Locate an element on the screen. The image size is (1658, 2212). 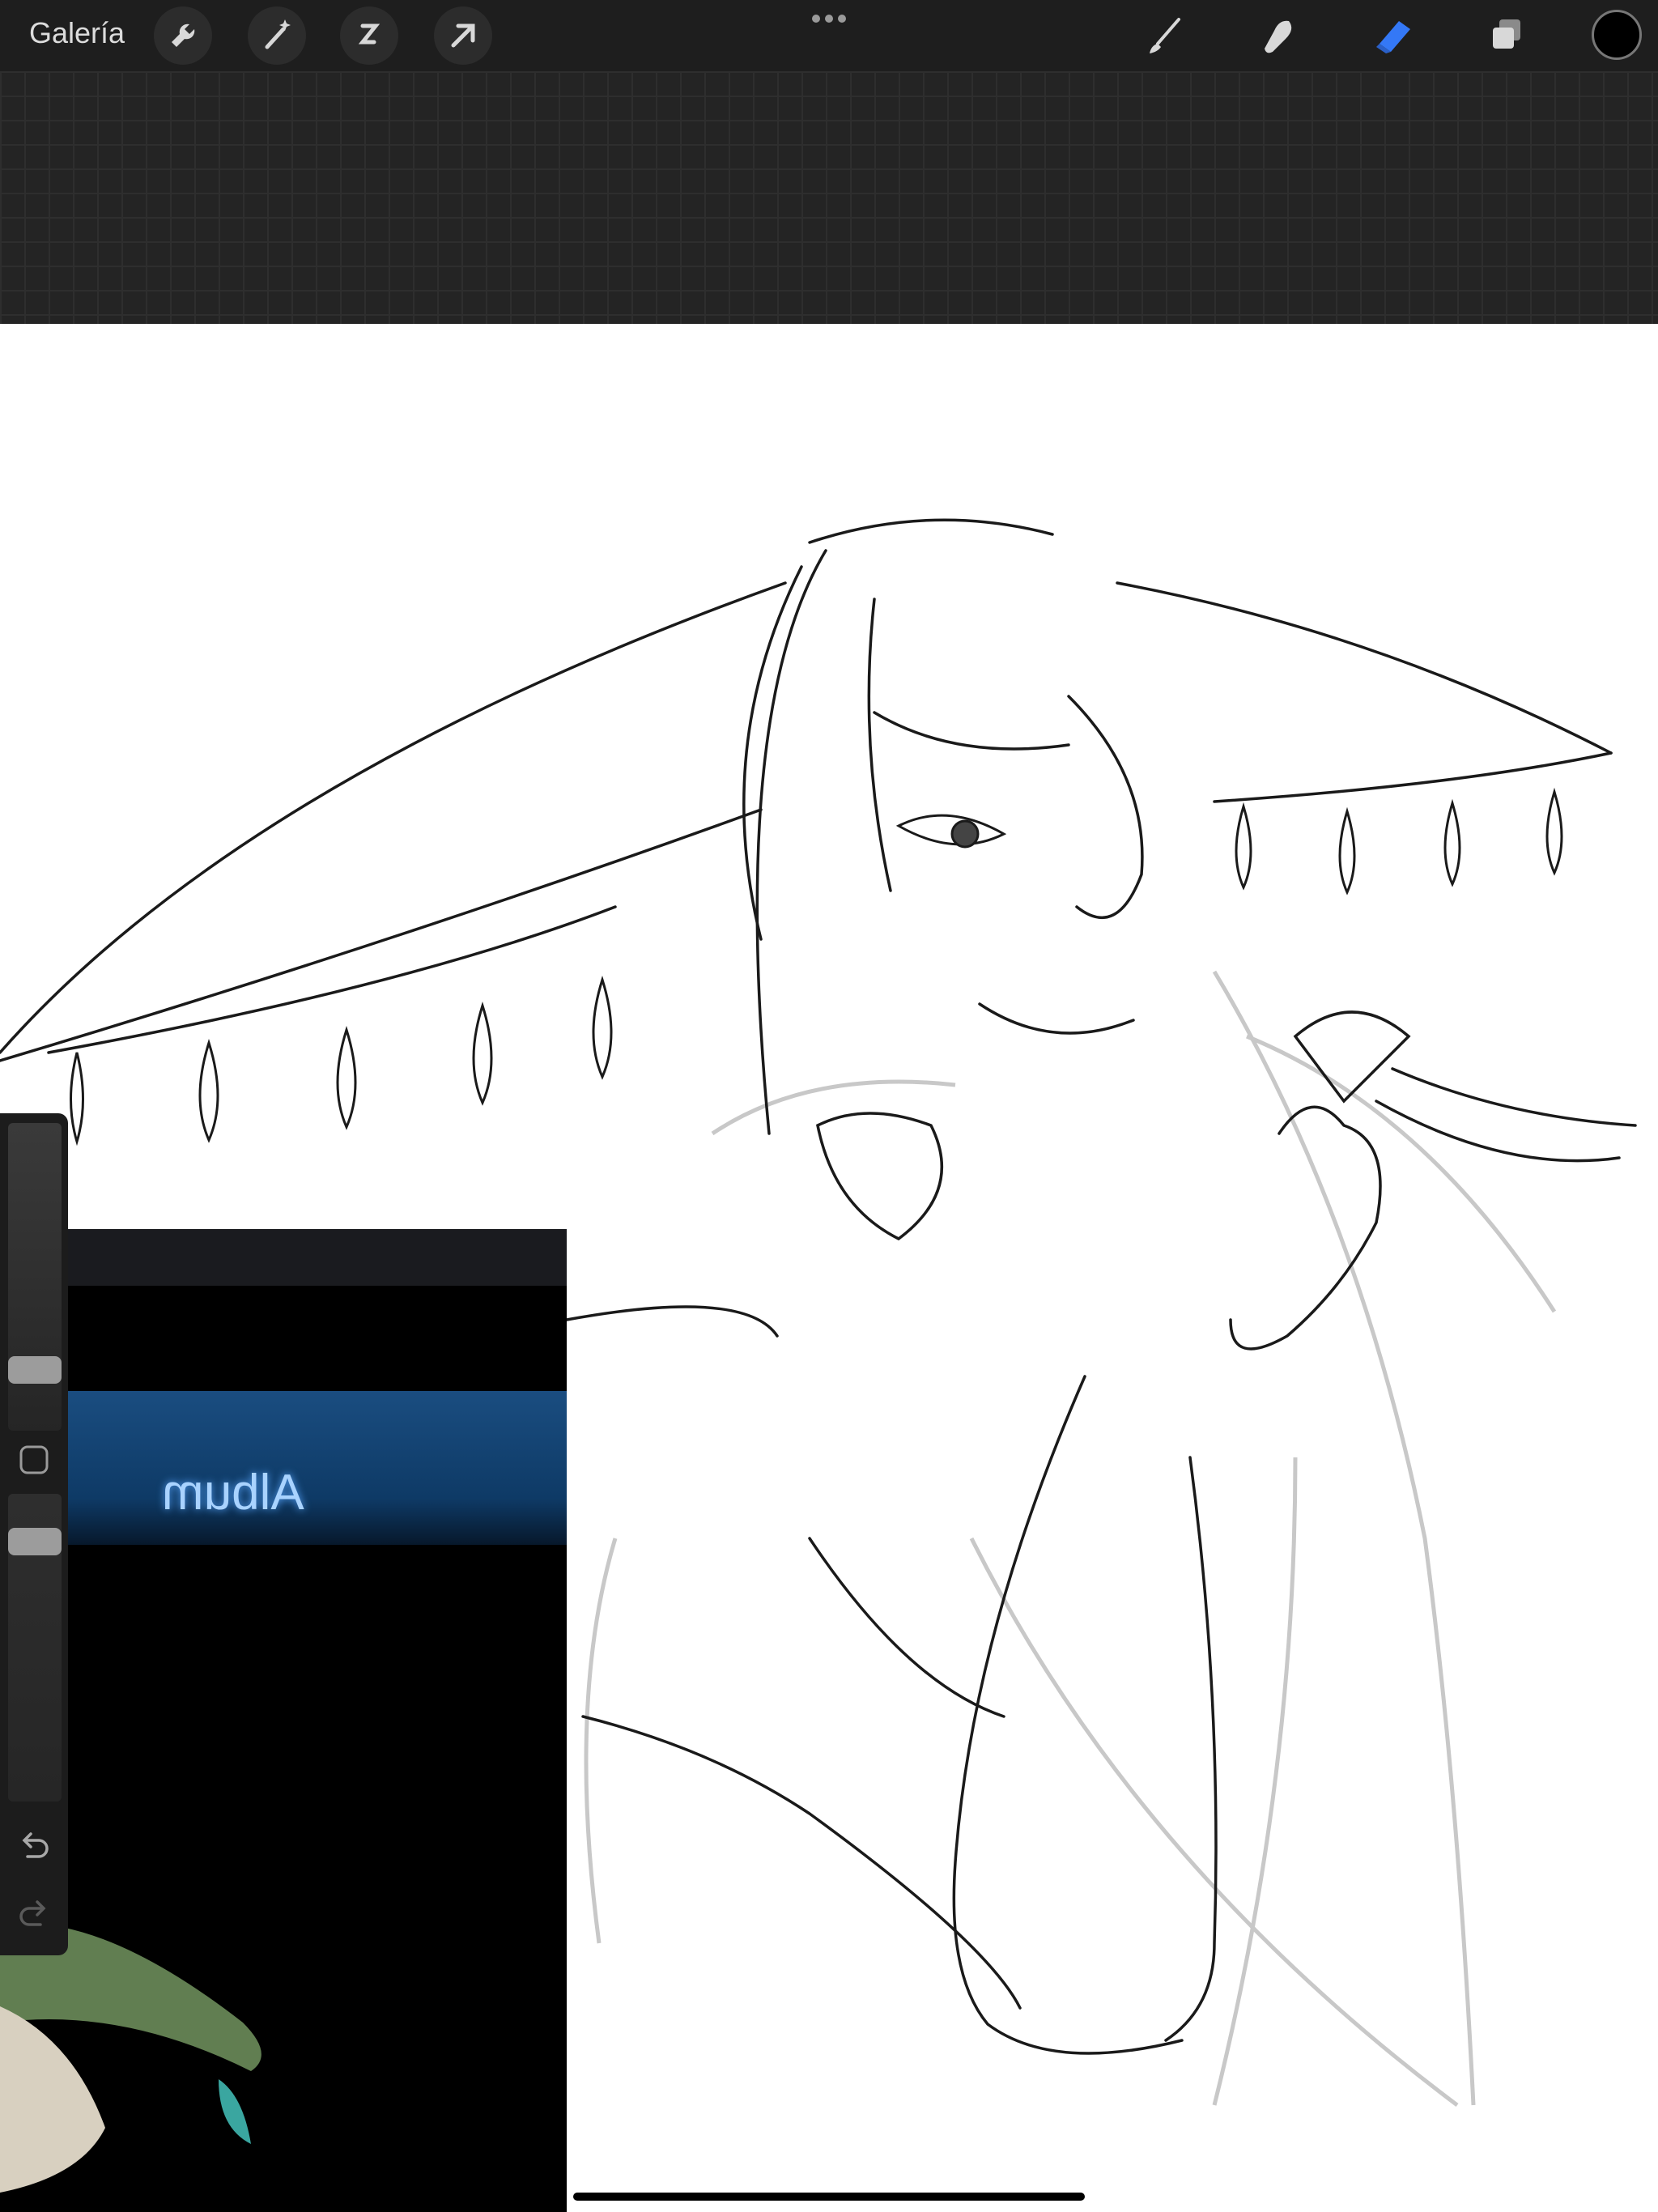
side-slider-panel is located at coordinates (34, 1534).